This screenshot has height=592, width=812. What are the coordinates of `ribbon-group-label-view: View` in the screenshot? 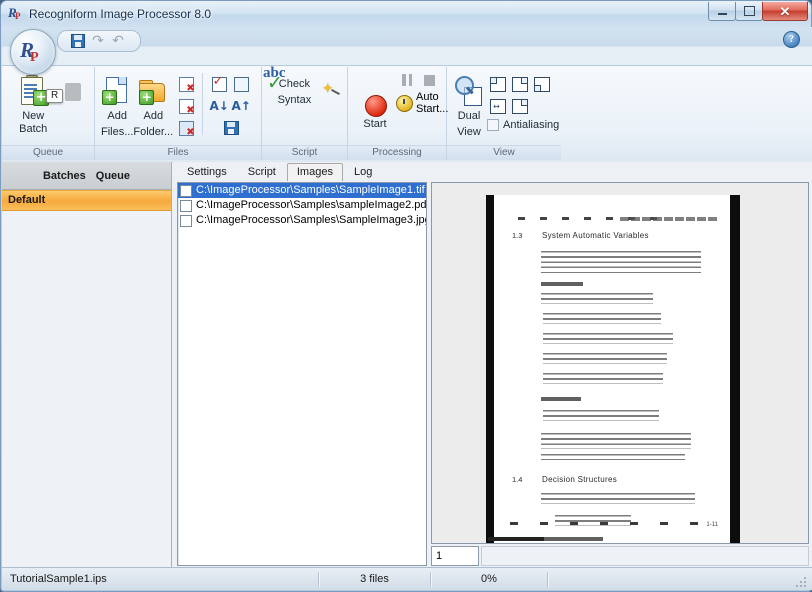 It's located at (504, 152).